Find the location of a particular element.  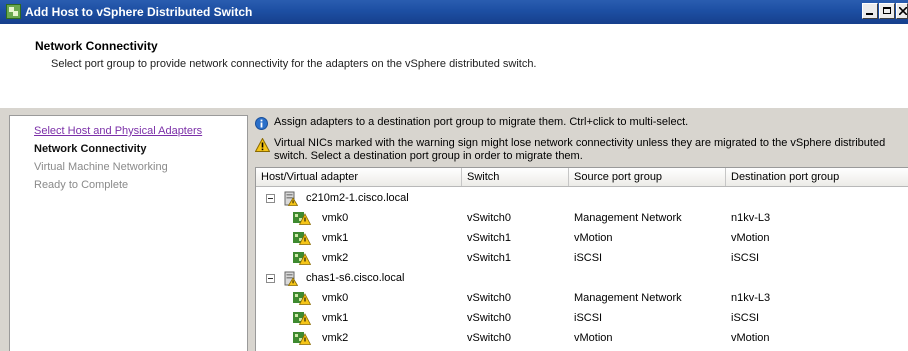

table-row-adapter: vmk2 vSwitch1 iSCSI iSCSI is located at coordinates (582, 258).